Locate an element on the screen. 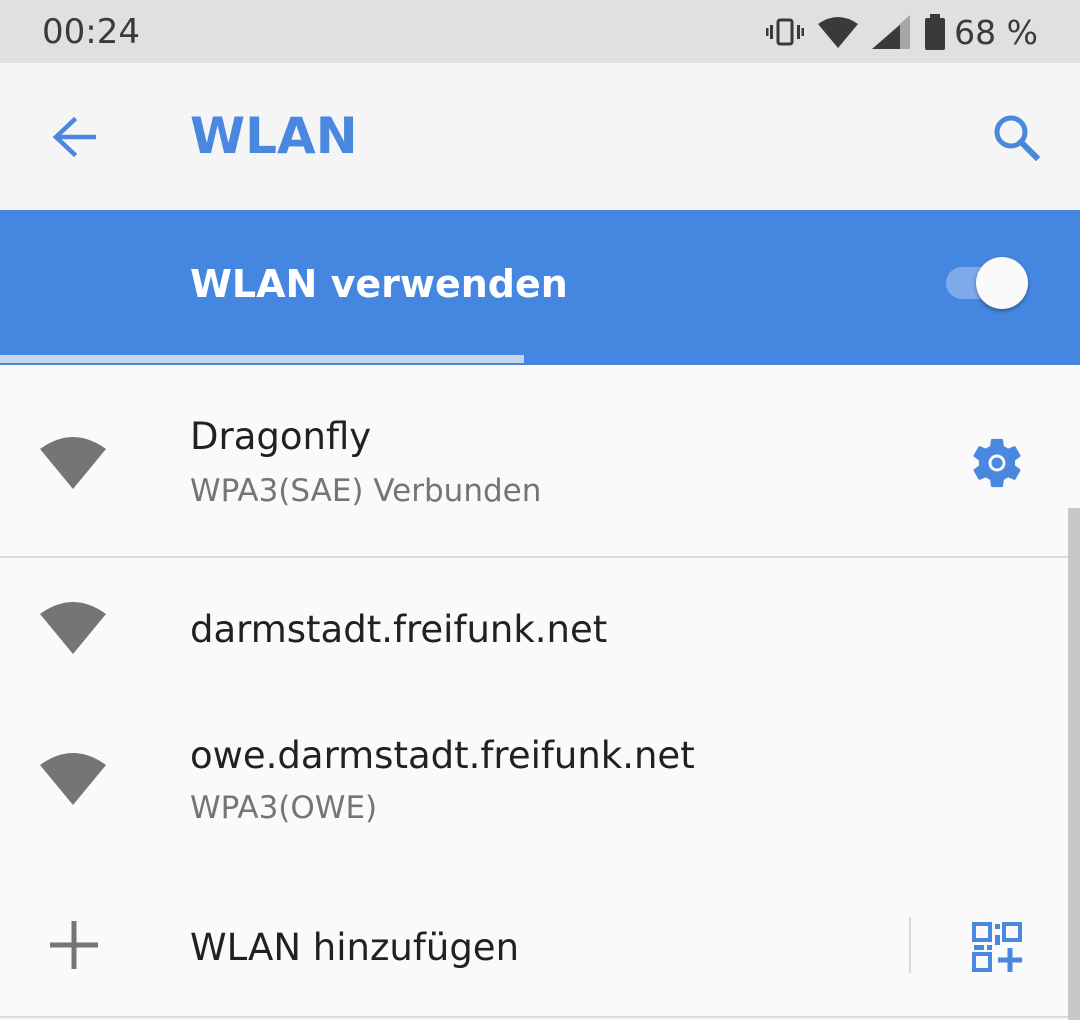 This screenshot has width=1080, height=1020. status-icons: 68 % is located at coordinates (895, 32).